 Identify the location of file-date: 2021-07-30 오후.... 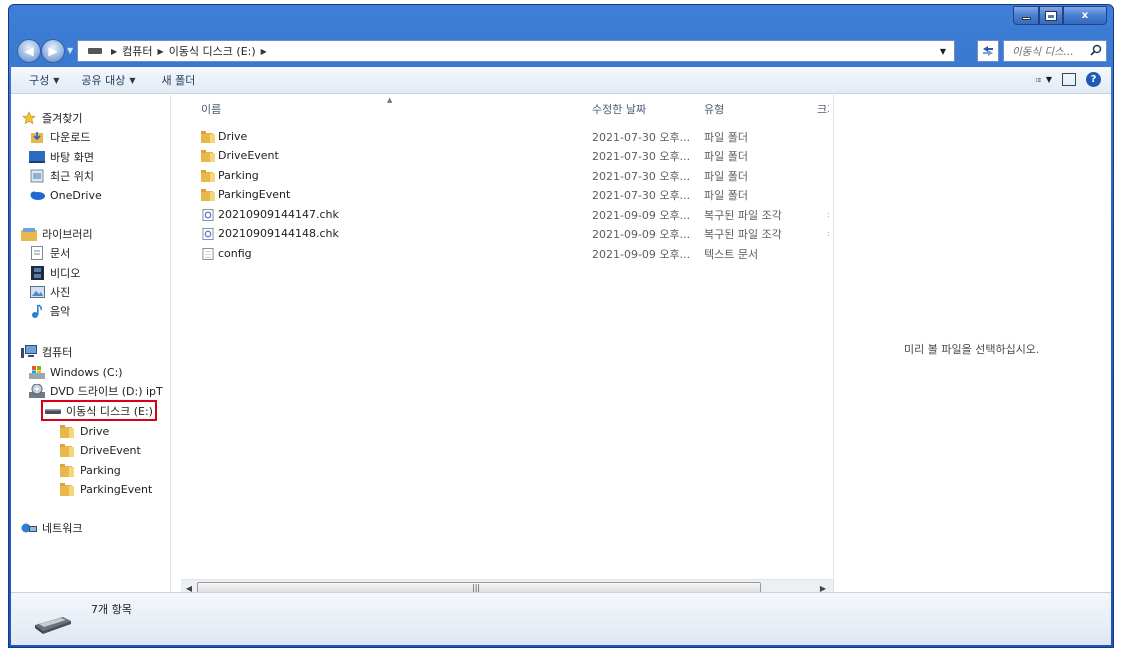
(641, 137).